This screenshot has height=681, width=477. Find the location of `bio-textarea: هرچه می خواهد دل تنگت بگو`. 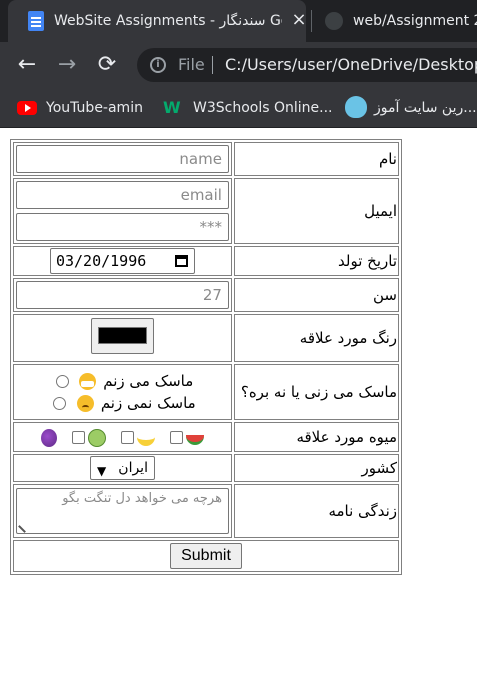

bio-textarea: هرچه می خواهد دل تنگت بگو is located at coordinates (122, 511).